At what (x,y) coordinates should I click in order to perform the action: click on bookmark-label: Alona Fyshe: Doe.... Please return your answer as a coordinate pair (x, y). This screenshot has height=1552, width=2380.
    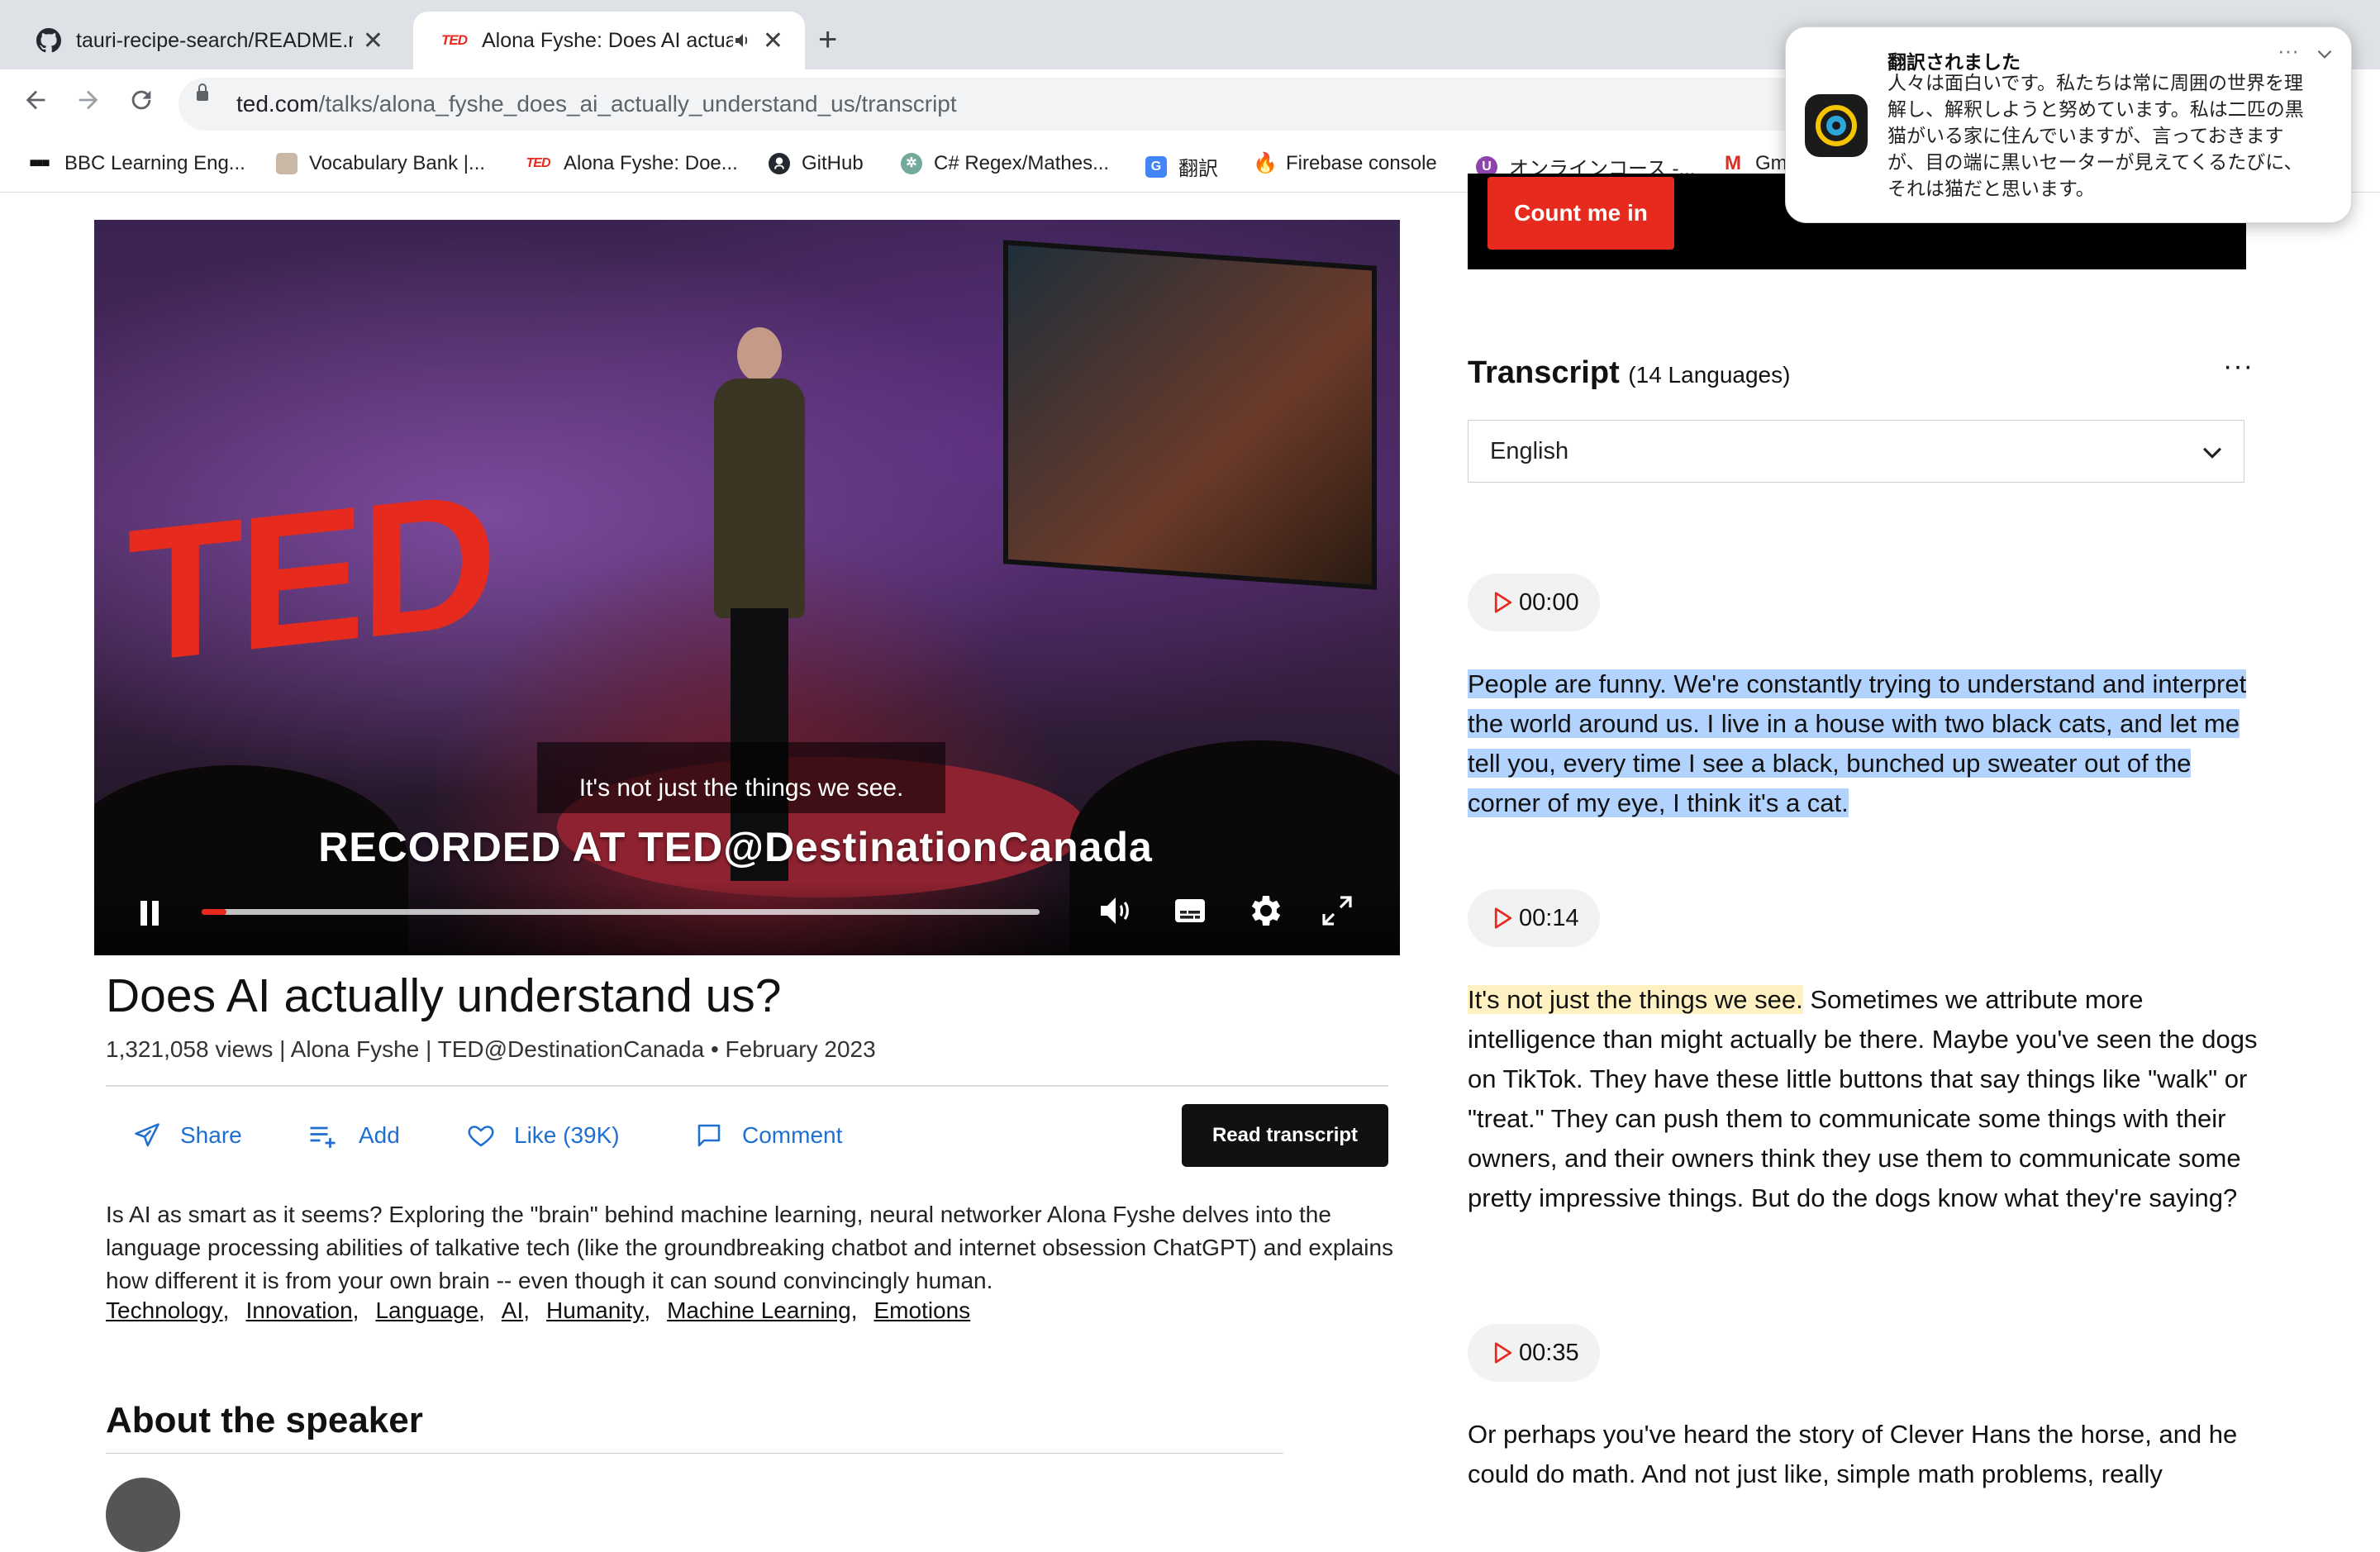
    Looking at the image, I should click on (651, 163).